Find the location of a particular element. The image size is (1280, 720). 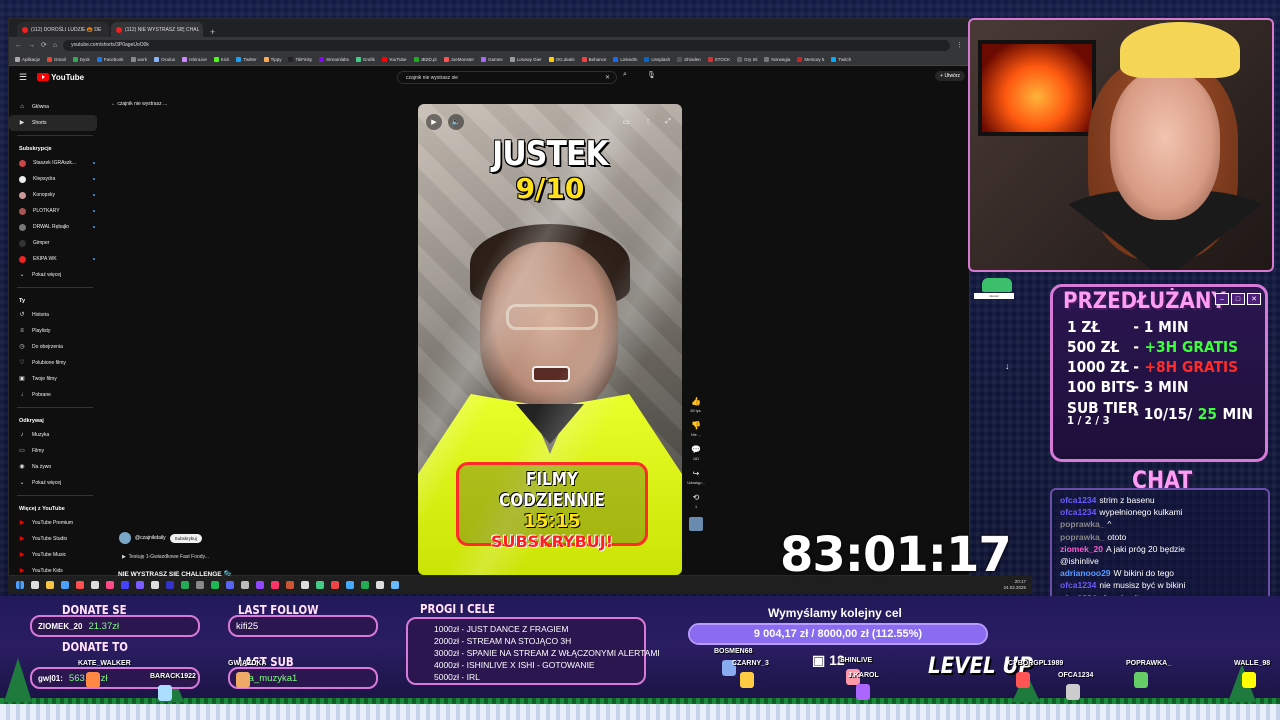

bookmark-item: Aplikacje is located at coordinates (27, 59).